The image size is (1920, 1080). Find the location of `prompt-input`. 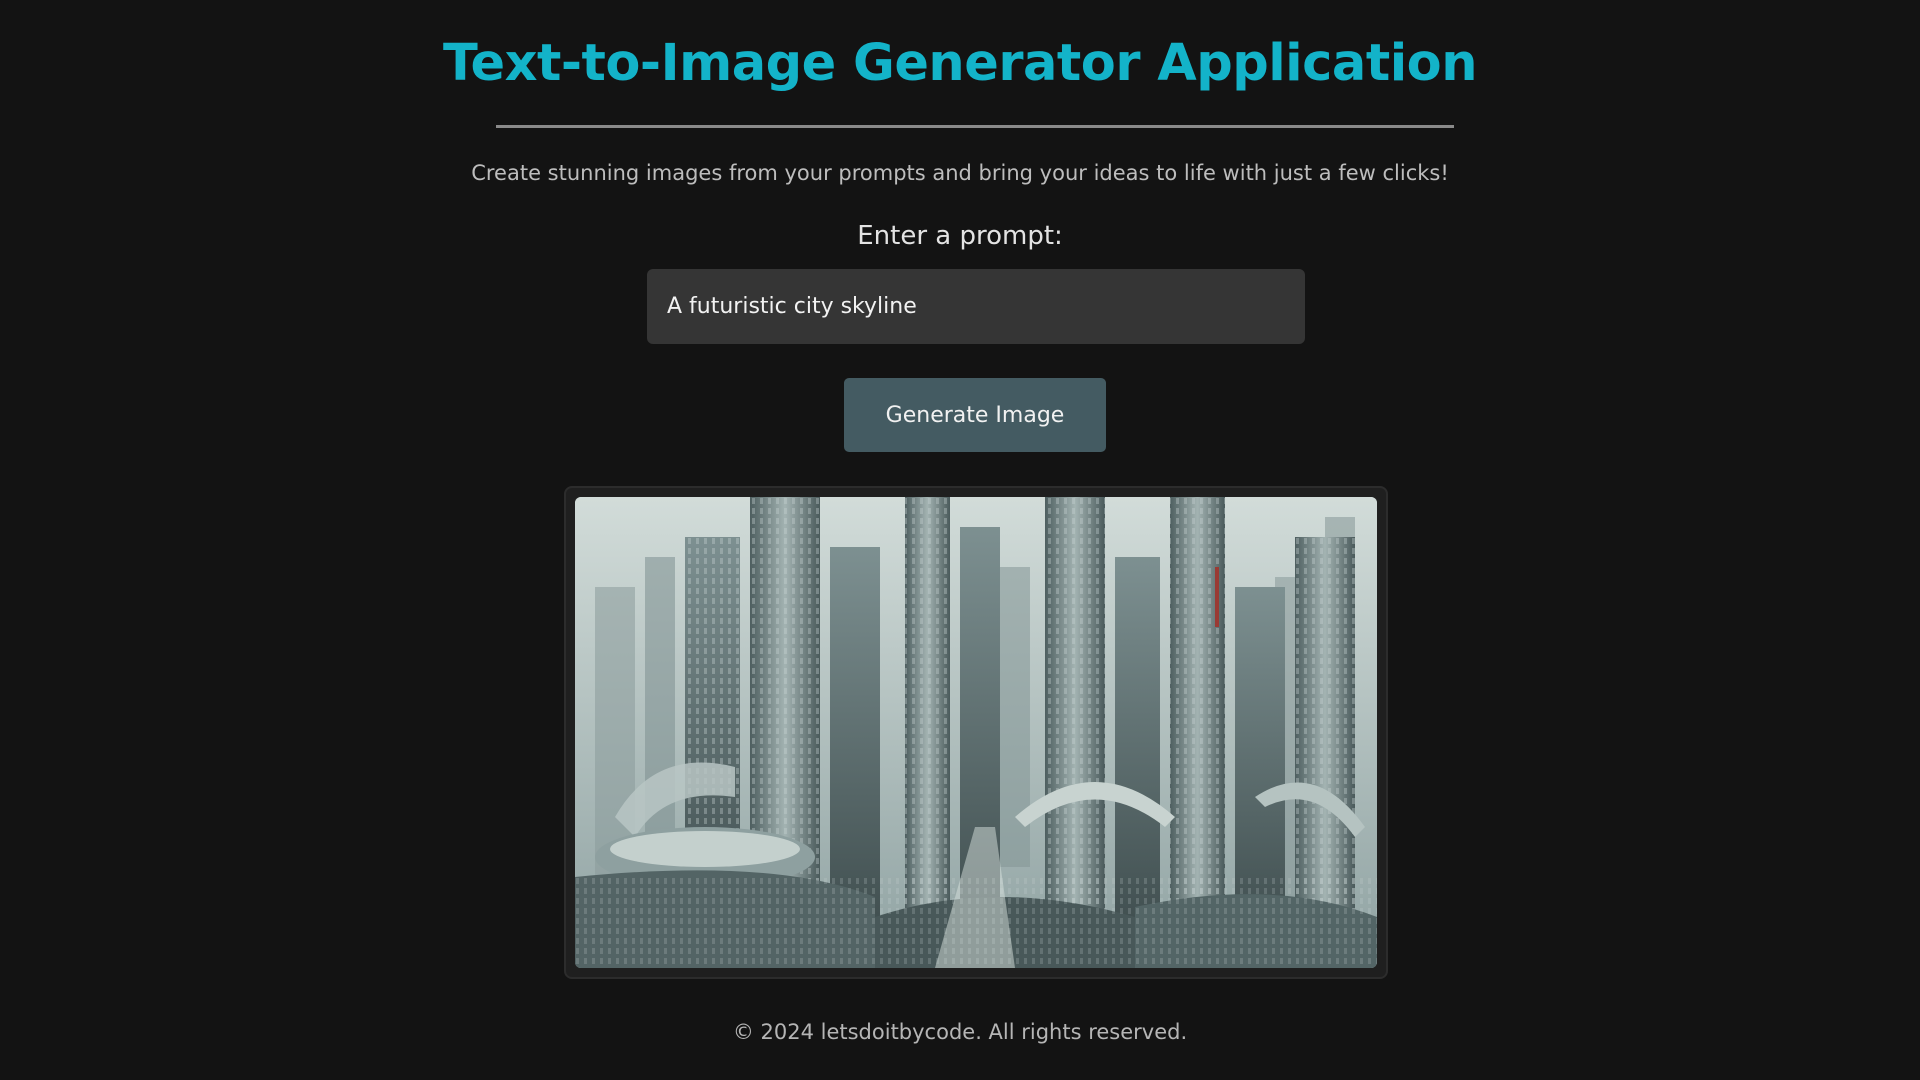

prompt-input is located at coordinates (976, 306).